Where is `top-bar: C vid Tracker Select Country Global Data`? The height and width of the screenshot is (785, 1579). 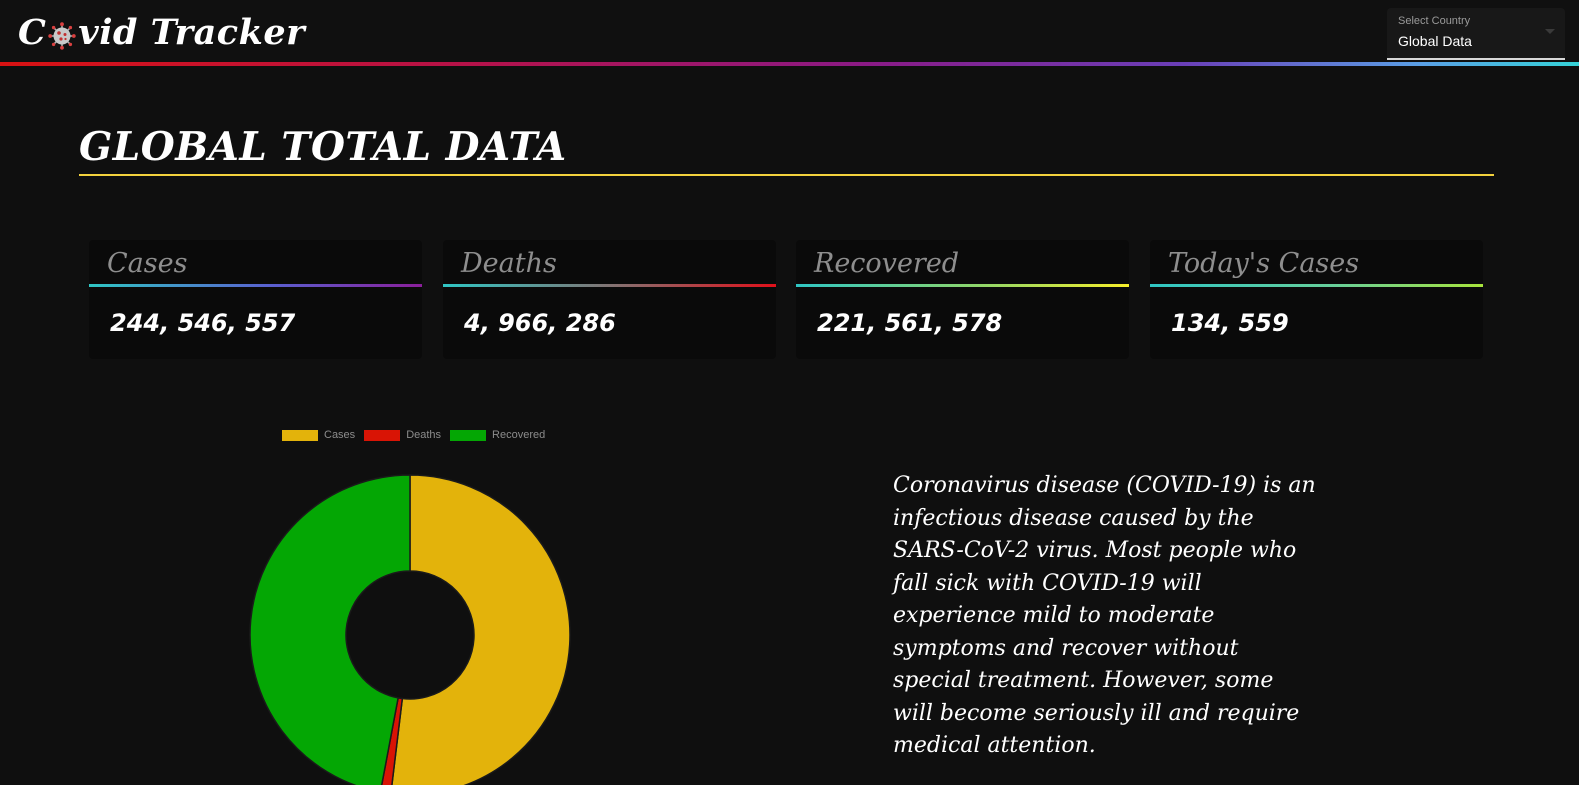 top-bar: C vid Tracker Select Country Global Data is located at coordinates (789, 33).